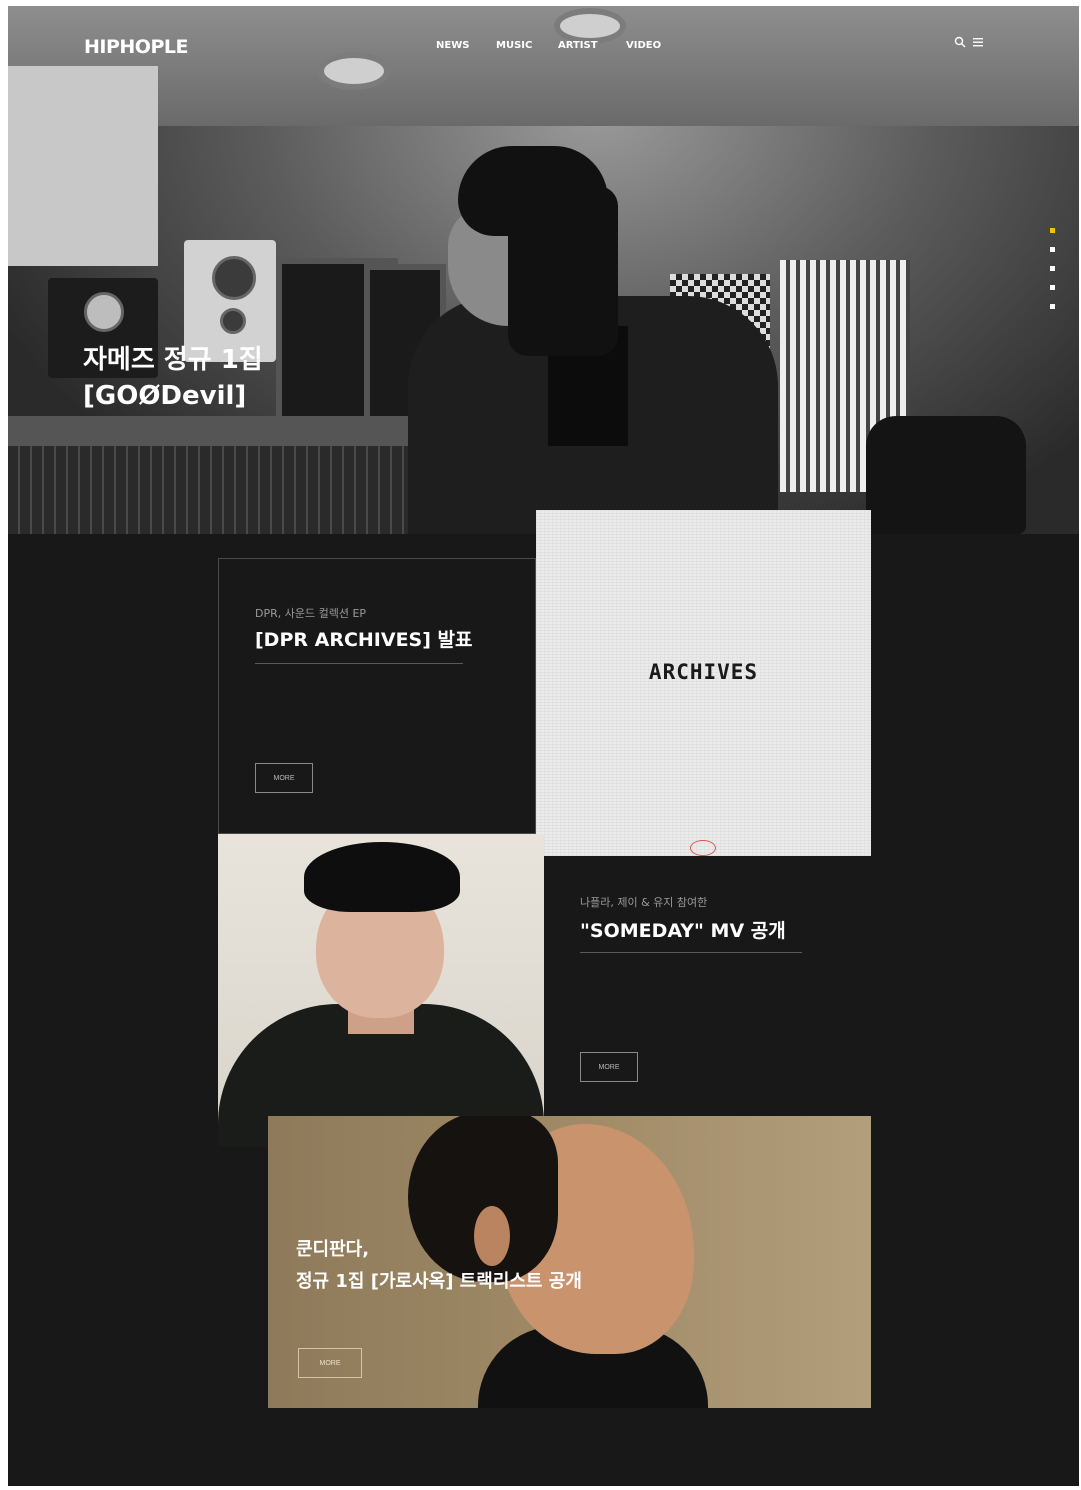  I want to click on artist-photo, so click(588, 340).